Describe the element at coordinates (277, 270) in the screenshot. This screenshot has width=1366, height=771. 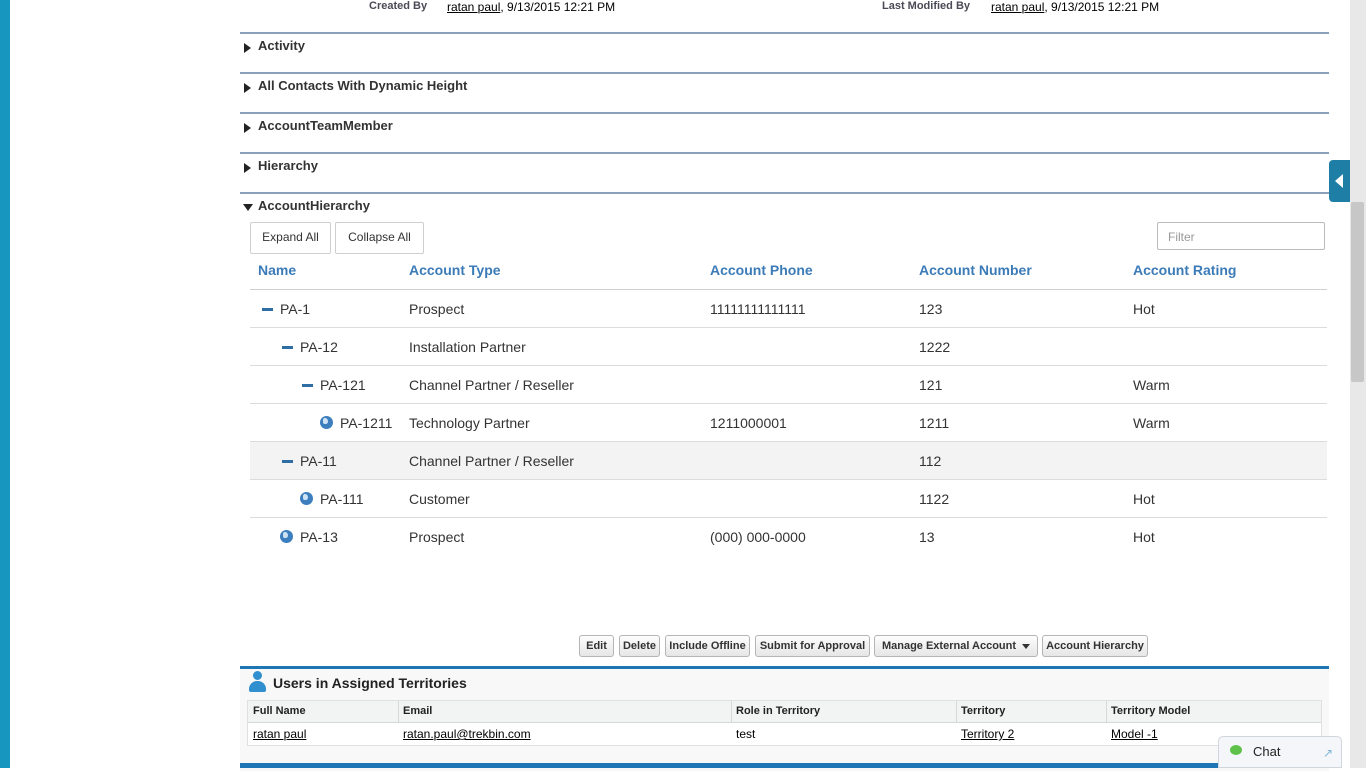
I see `col-header-name: Name` at that location.